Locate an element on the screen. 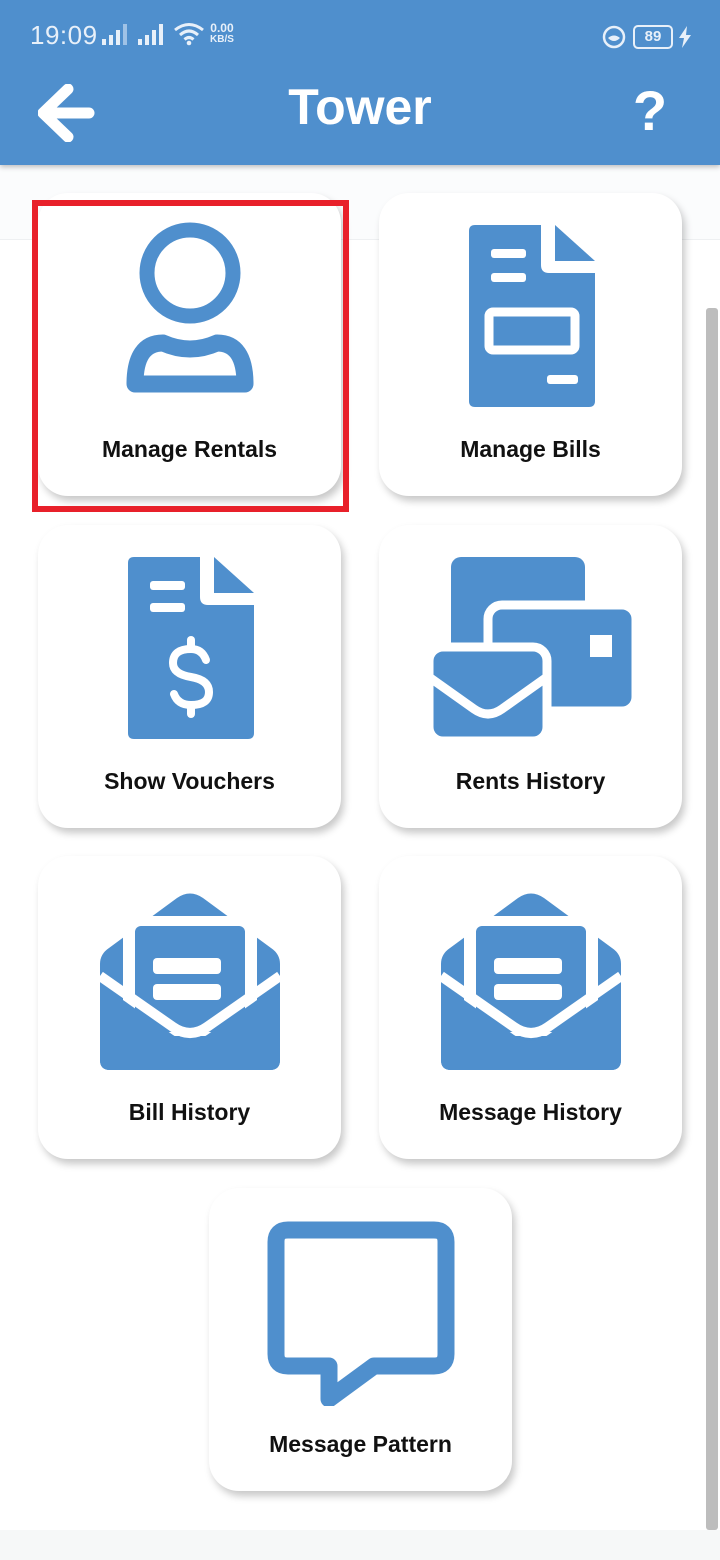 Image resolution: width=720 pixels, height=1560 pixels. net-speed-value: 0.00 is located at coordinates (222, 28).